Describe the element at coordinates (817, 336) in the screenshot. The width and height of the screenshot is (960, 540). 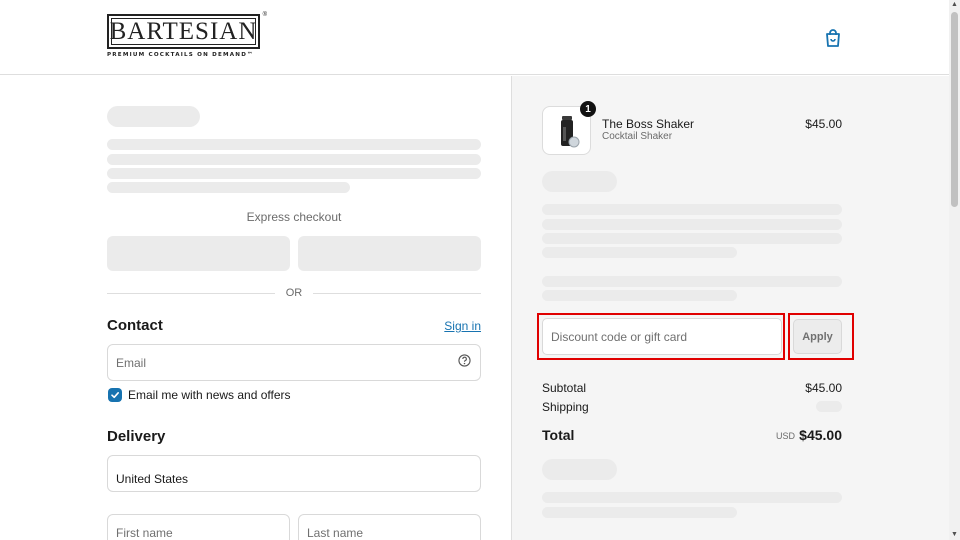
I see `apply-discount-button: Apply` at that location.